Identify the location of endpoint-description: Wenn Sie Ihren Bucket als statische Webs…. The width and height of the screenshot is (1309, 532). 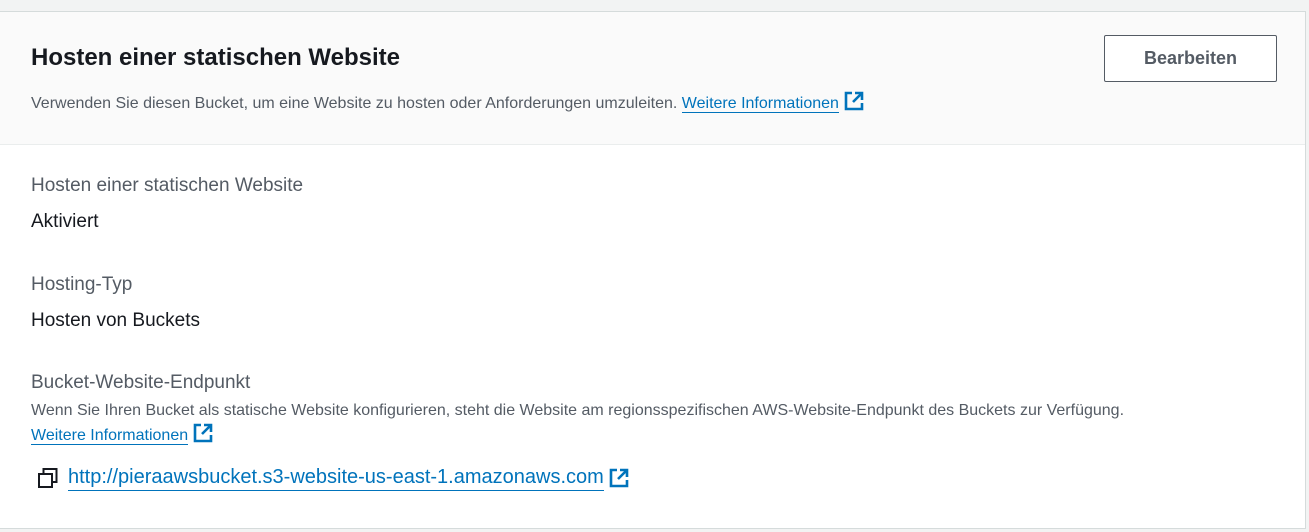
(578, 410).